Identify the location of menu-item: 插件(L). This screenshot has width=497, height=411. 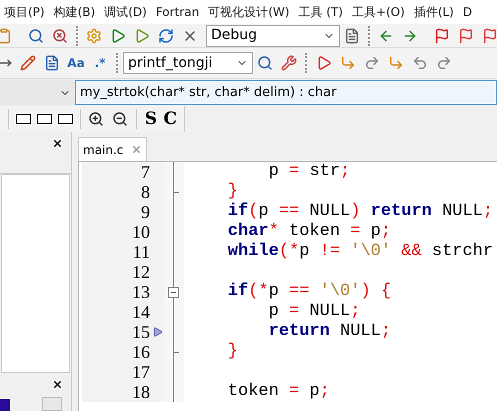
(434, 12).